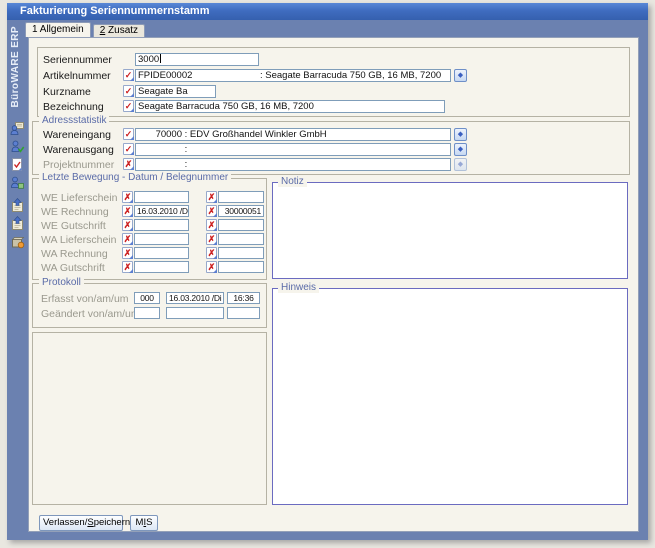  I want to click on verlassen-speichern-button: Verlassen/Speichern, so click(84, 523).